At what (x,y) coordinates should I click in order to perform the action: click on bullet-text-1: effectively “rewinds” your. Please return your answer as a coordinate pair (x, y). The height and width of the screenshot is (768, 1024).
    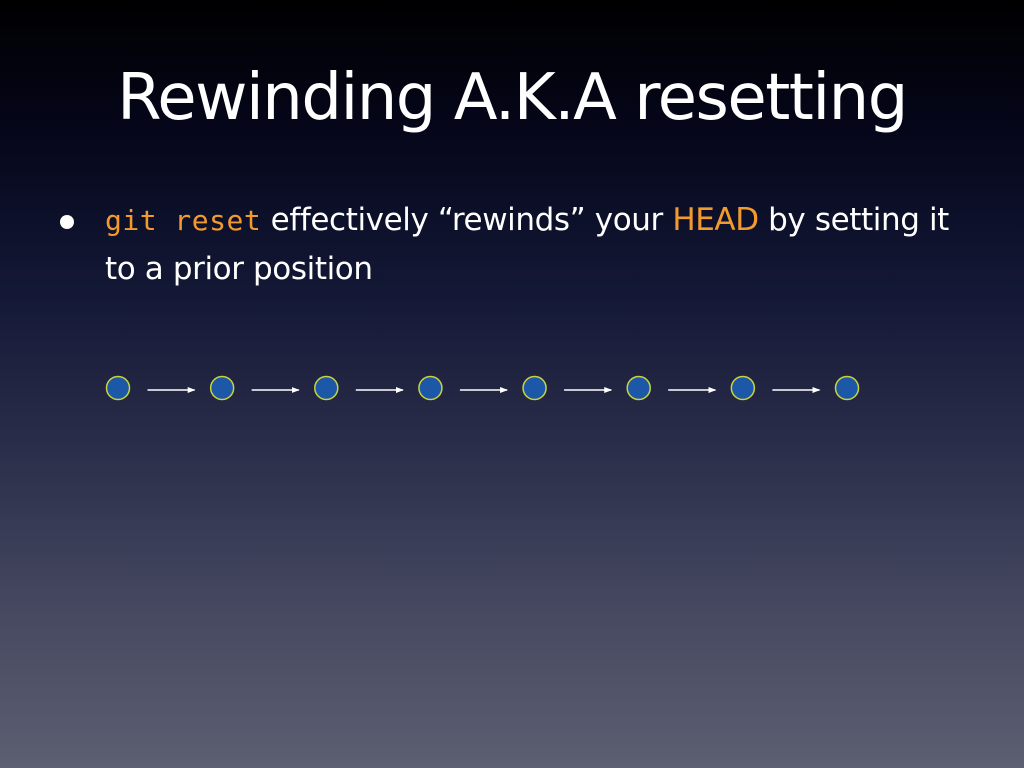
    Looking at the image, I should click on (467, 220).